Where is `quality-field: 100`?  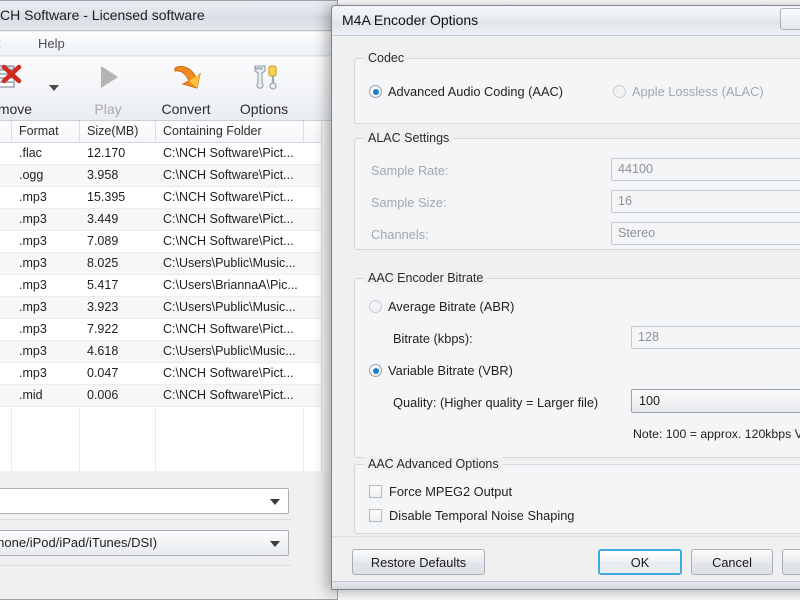 quality-field: 100 is located at coordinates (715, 401).